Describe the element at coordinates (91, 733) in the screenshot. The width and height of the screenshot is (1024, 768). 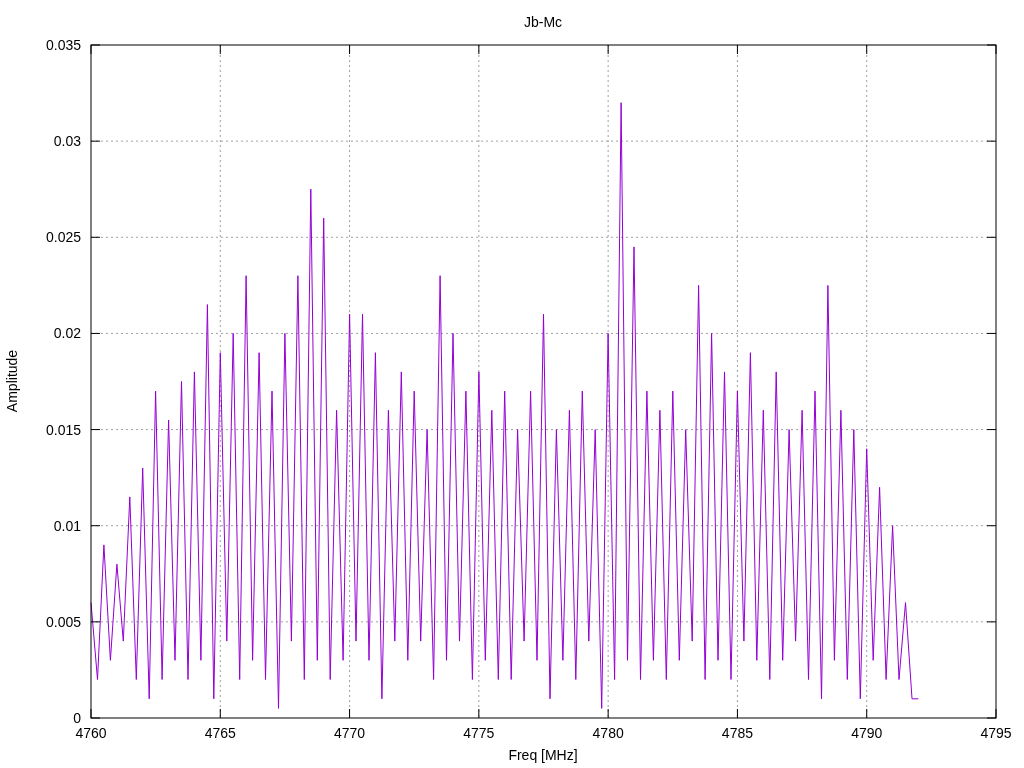
I see `tick-label: 4760` at that location.